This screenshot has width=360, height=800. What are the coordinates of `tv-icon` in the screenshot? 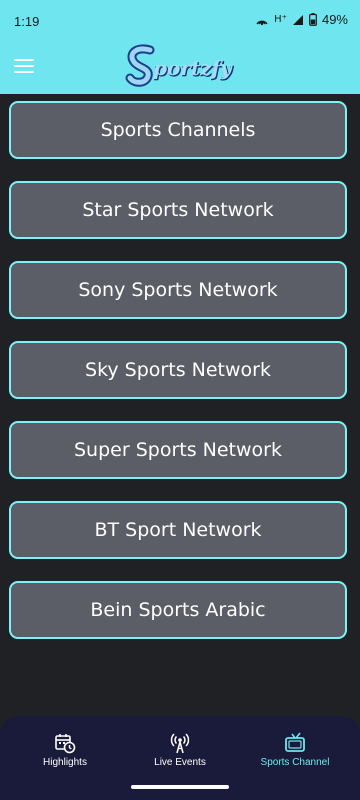 It's located at (295, 742).